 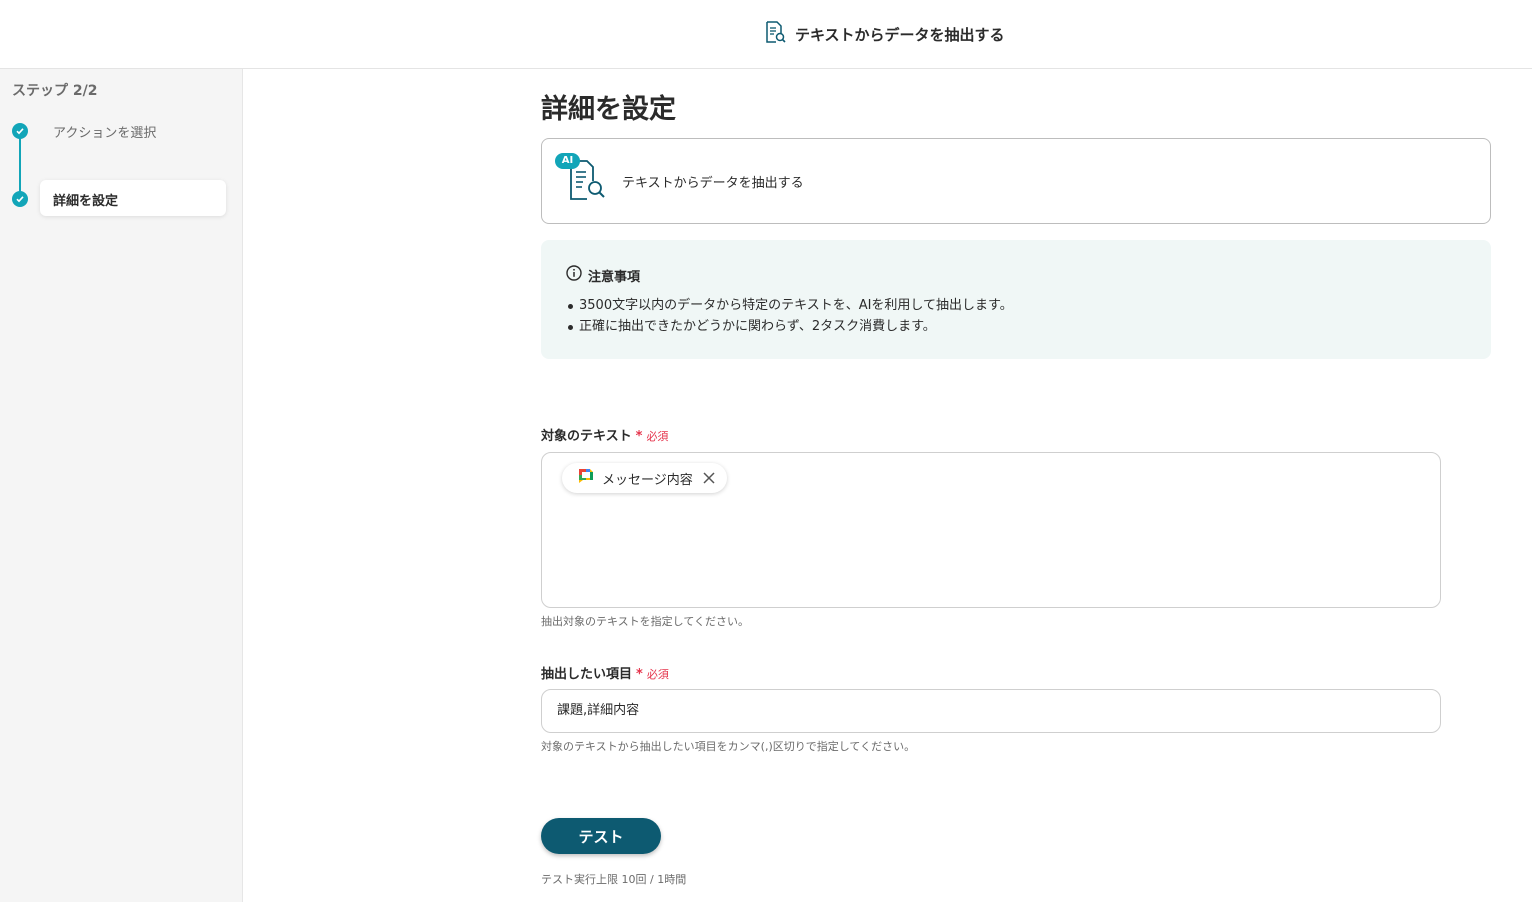 I want to click on close-icon, so click(x=709, y=478).